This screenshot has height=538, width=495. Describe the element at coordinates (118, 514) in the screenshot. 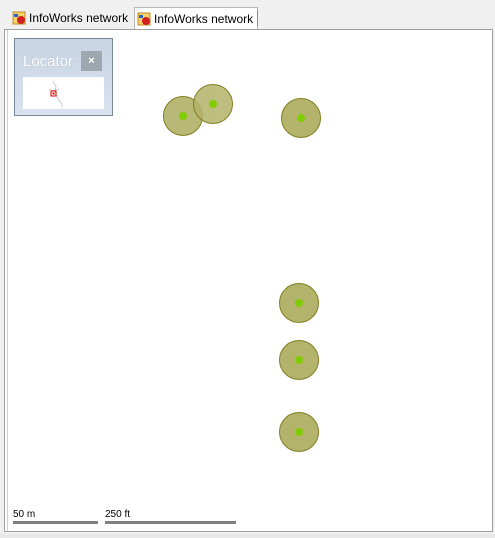

I see `scale-label-imperial: 250 ft` at that location.